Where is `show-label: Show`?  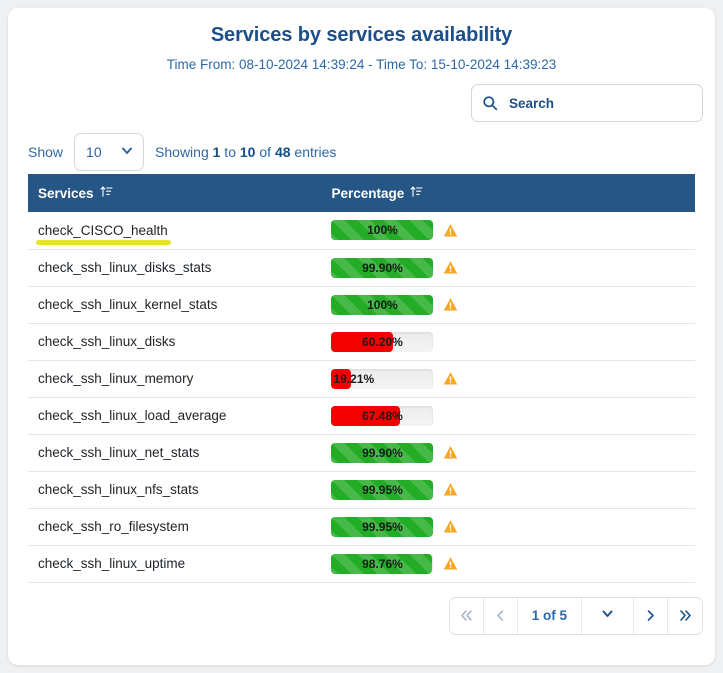 show-label: Show is located at coordinates (46, 152).